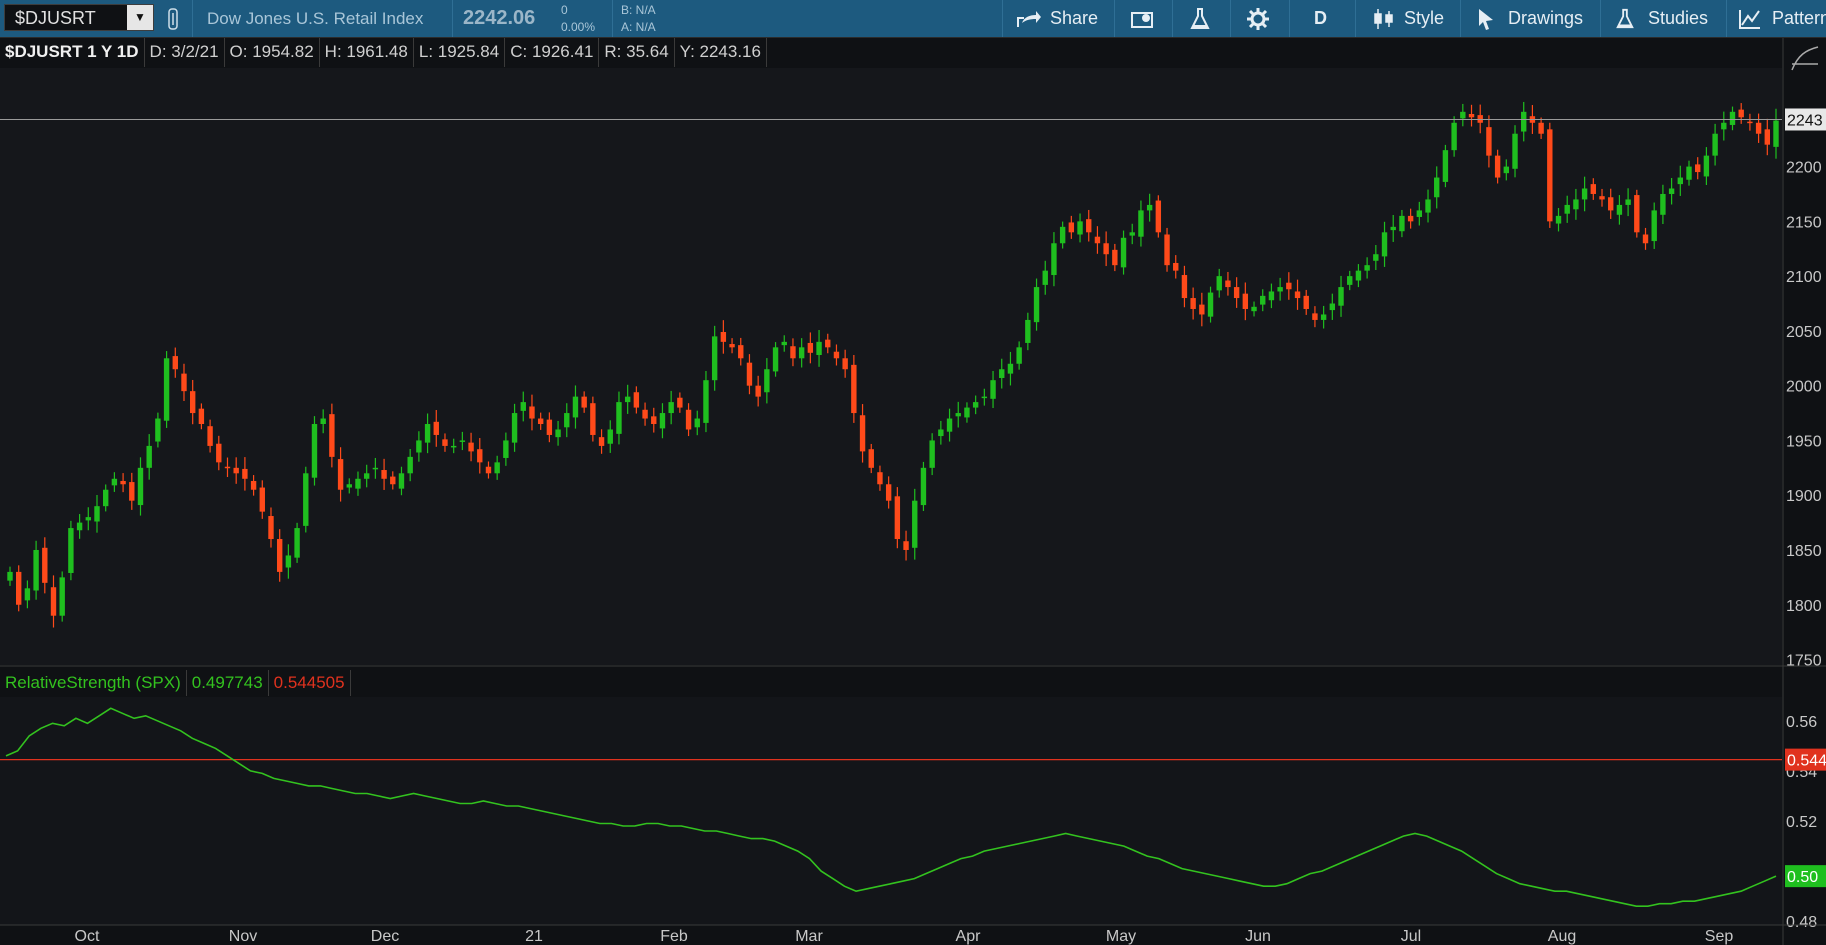  I want to click on bid-value: B: N/A, so click(638, 10).